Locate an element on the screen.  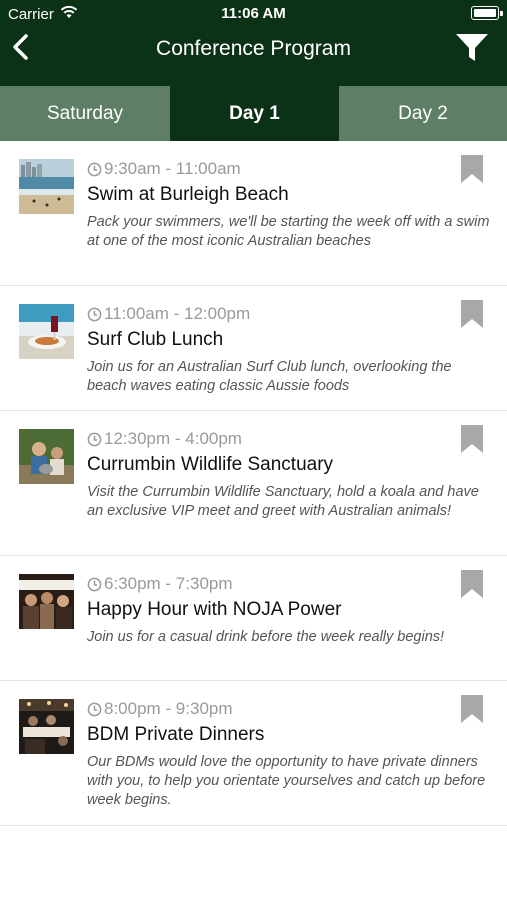
event-title: Surf Club Lunch is located at coordinates (155, 339).